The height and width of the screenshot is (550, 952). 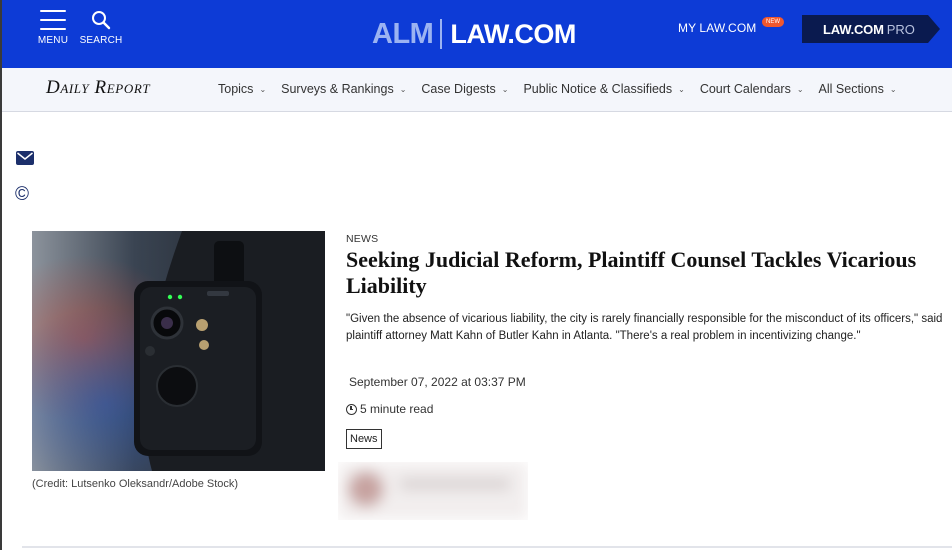 I want to click on search-button: SEARCH, so click(x=101, y=28).